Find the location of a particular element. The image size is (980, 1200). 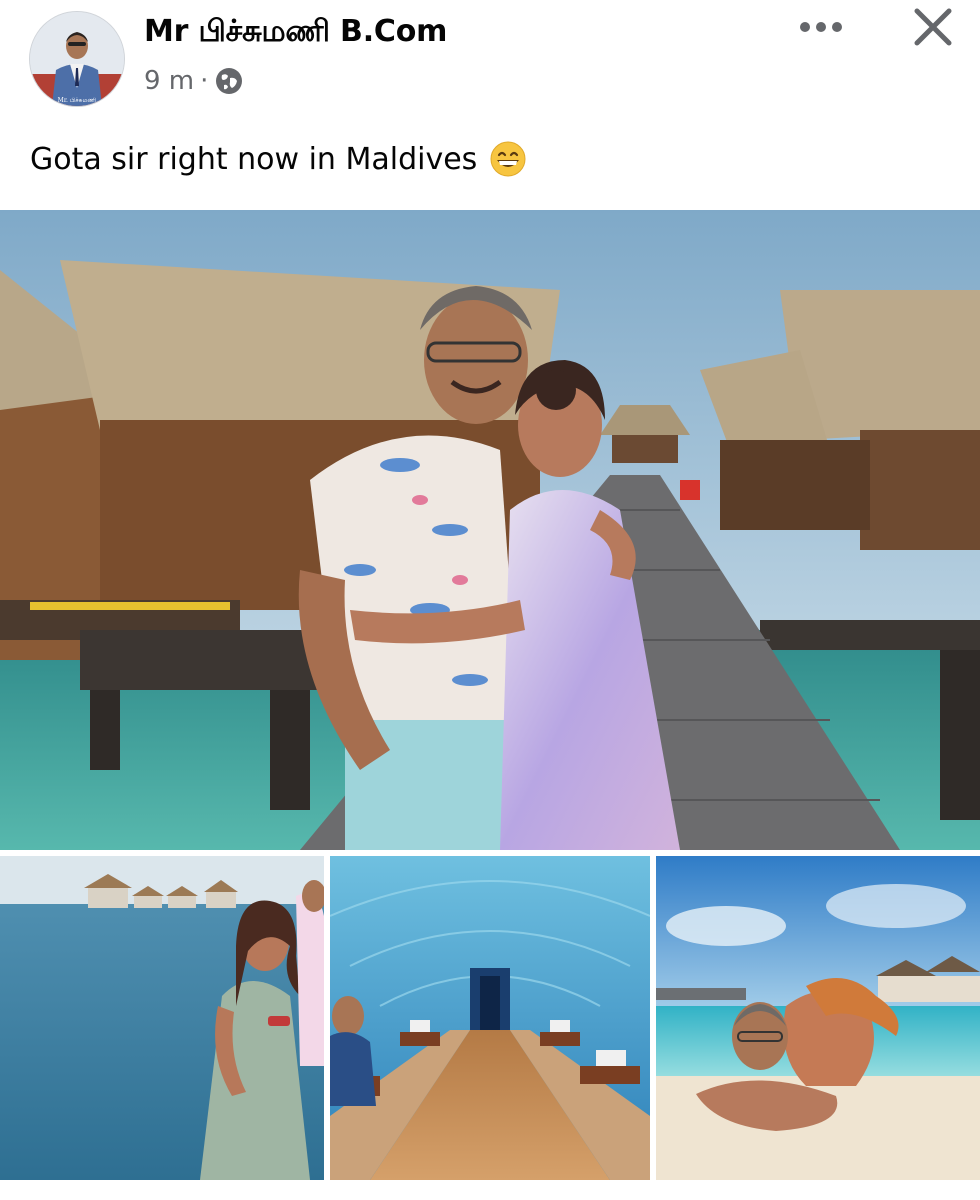

close-button is located at coordinates (933, 27).